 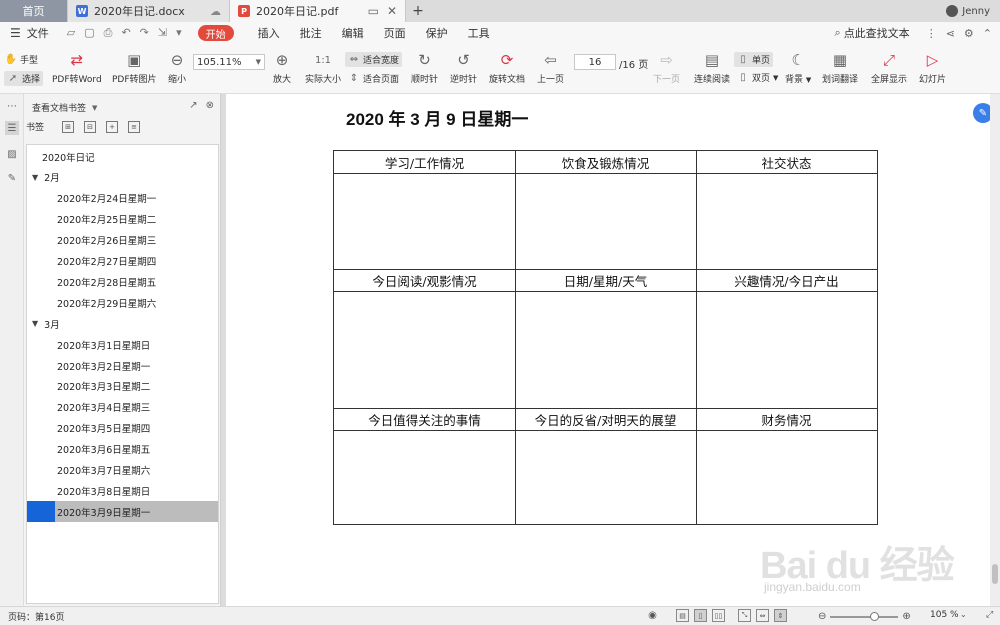 I want to click on redo-icon: ↷, so click(x=144, y=33).